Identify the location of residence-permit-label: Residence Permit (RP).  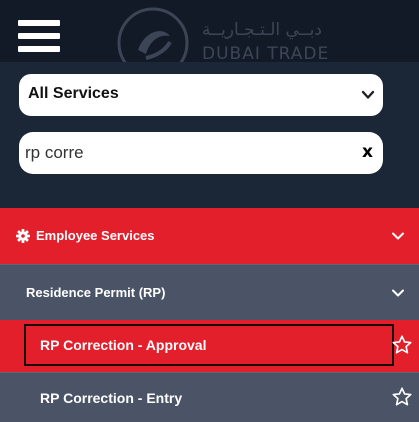
(96, 292).